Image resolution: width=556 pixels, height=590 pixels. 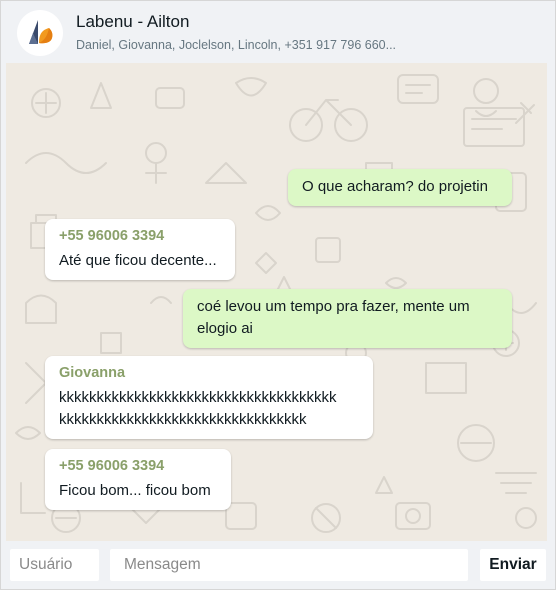 What do you see at coordinates (138, 479) in the screenshot?
I see `message-bubble-received: +55 96006 3394 Ficou bom... ficou bom` at bounding box center [138, 479].